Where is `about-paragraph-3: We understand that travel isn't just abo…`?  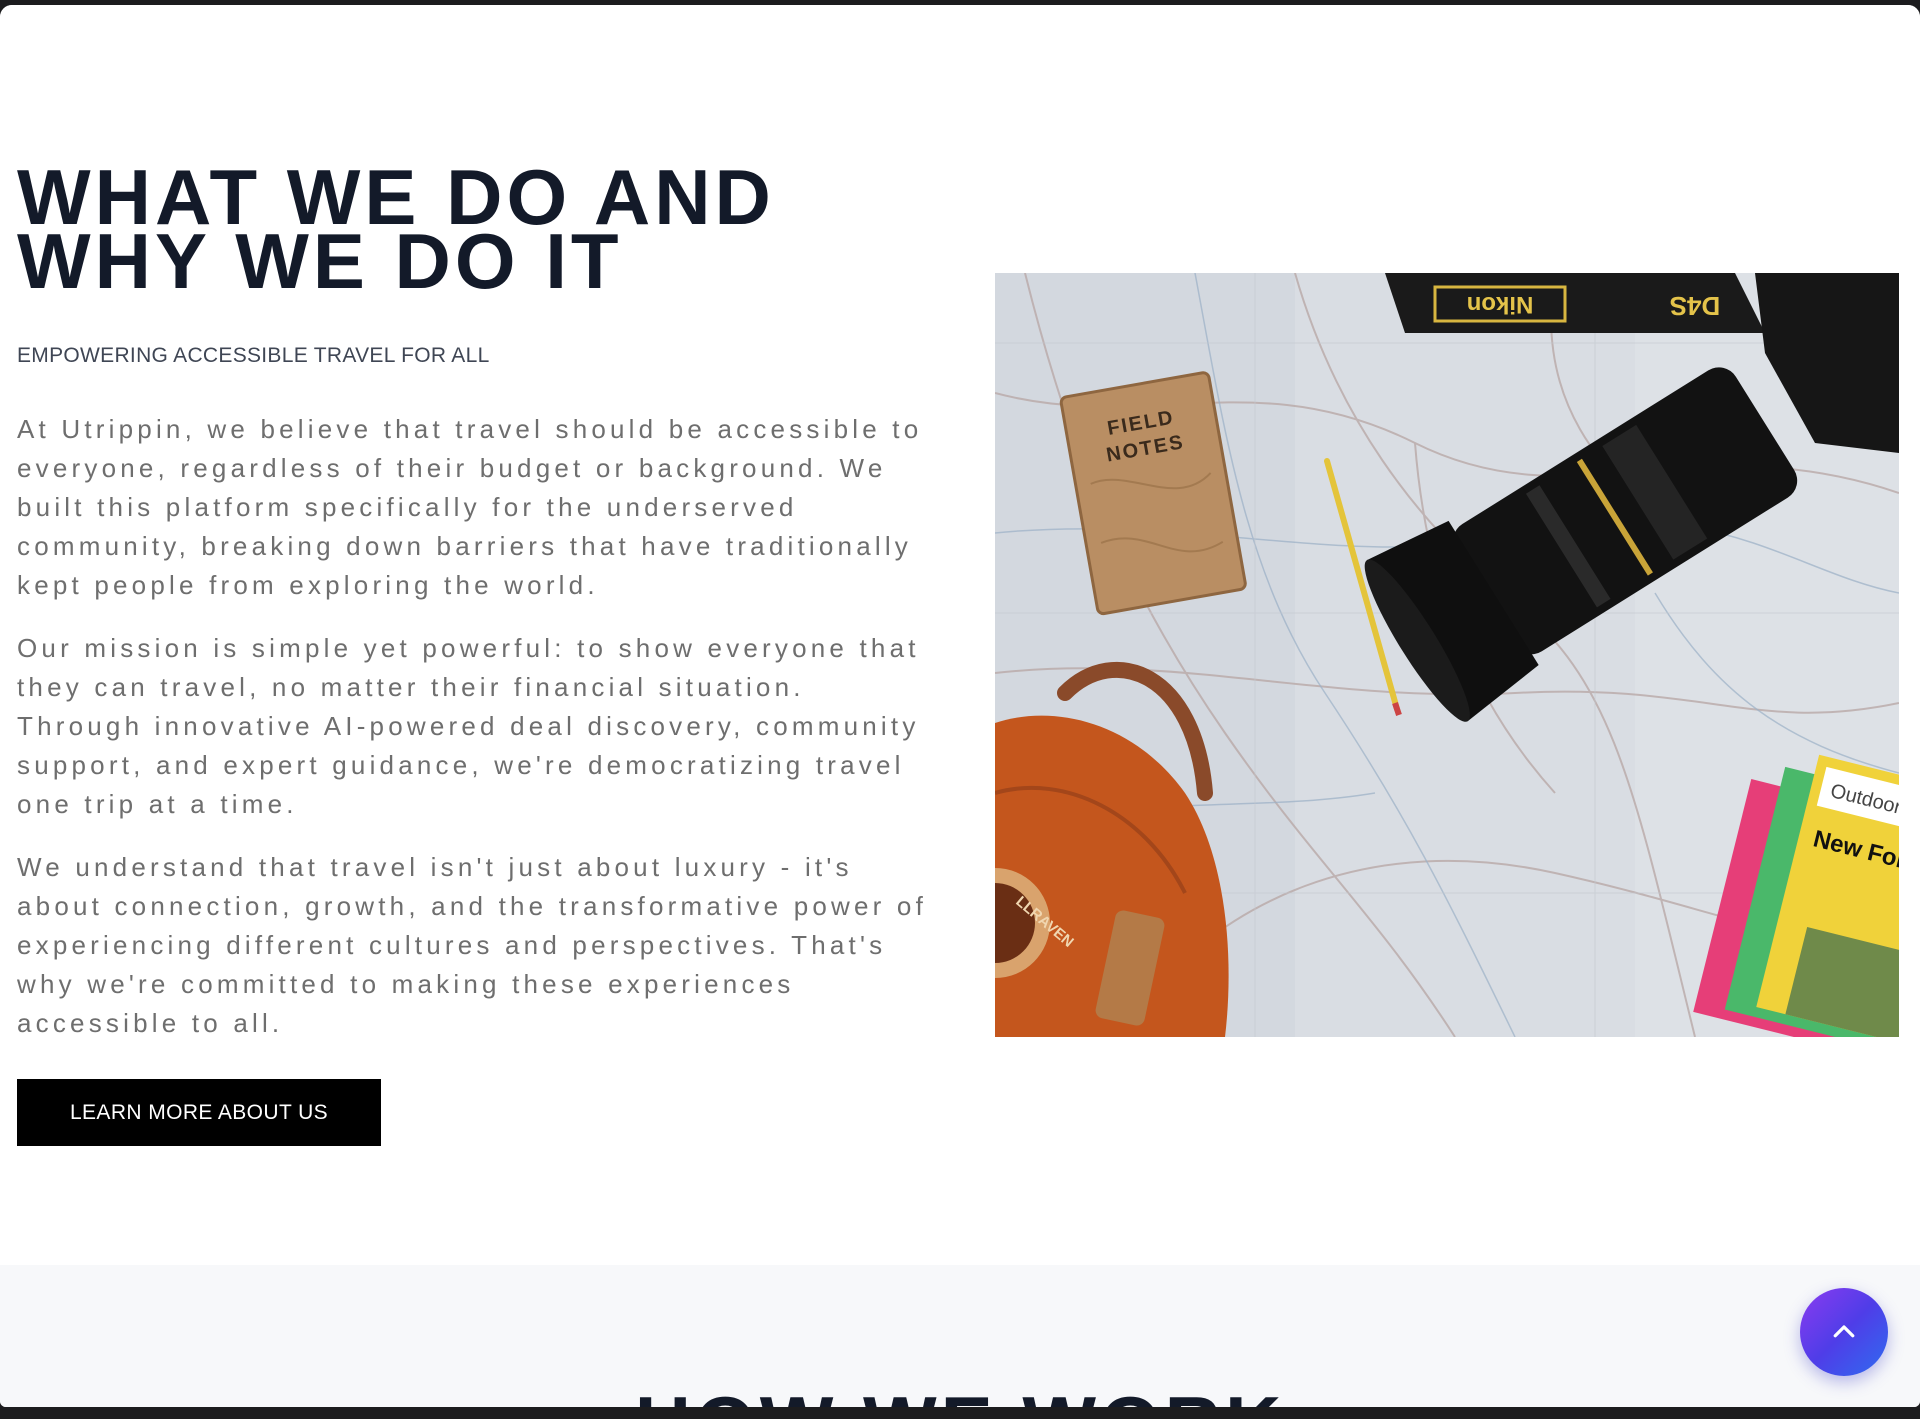 about-paragraph-3: We understand that travel isn't just abo… is located at coordinates (472, 945).